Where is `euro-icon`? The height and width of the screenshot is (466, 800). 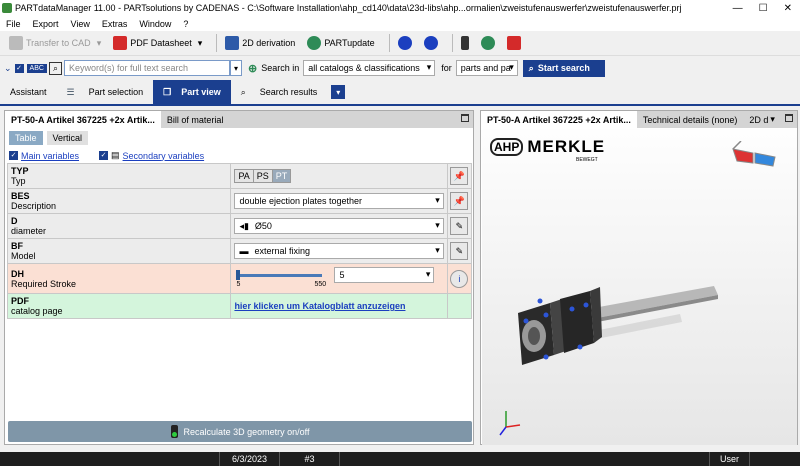 euro-icon is located at coordinates (404, 43).